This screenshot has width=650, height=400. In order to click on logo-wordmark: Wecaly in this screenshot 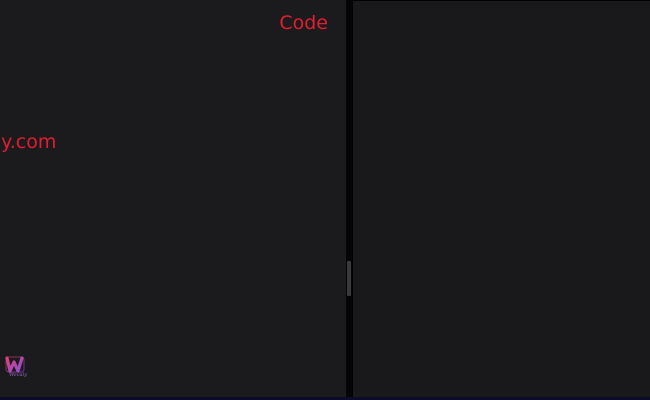, I will do `click(18, 375)`.